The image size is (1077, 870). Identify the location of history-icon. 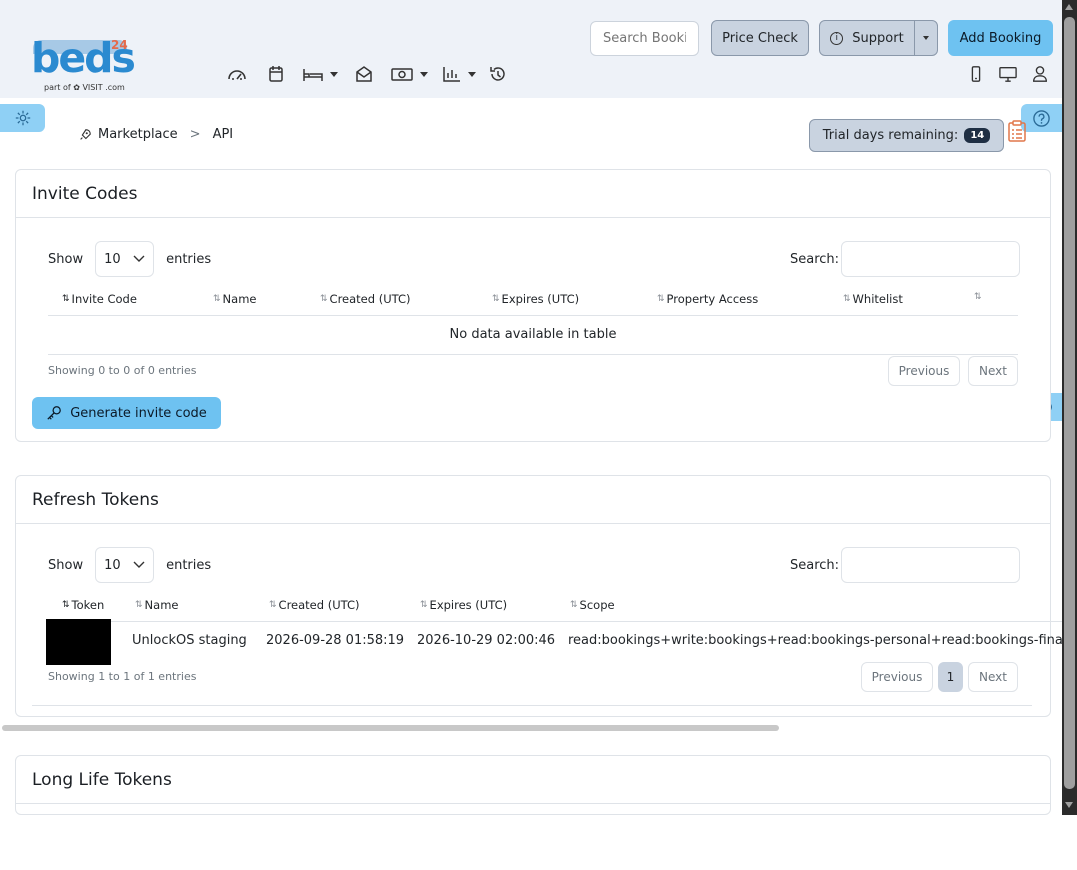
(498, 74).